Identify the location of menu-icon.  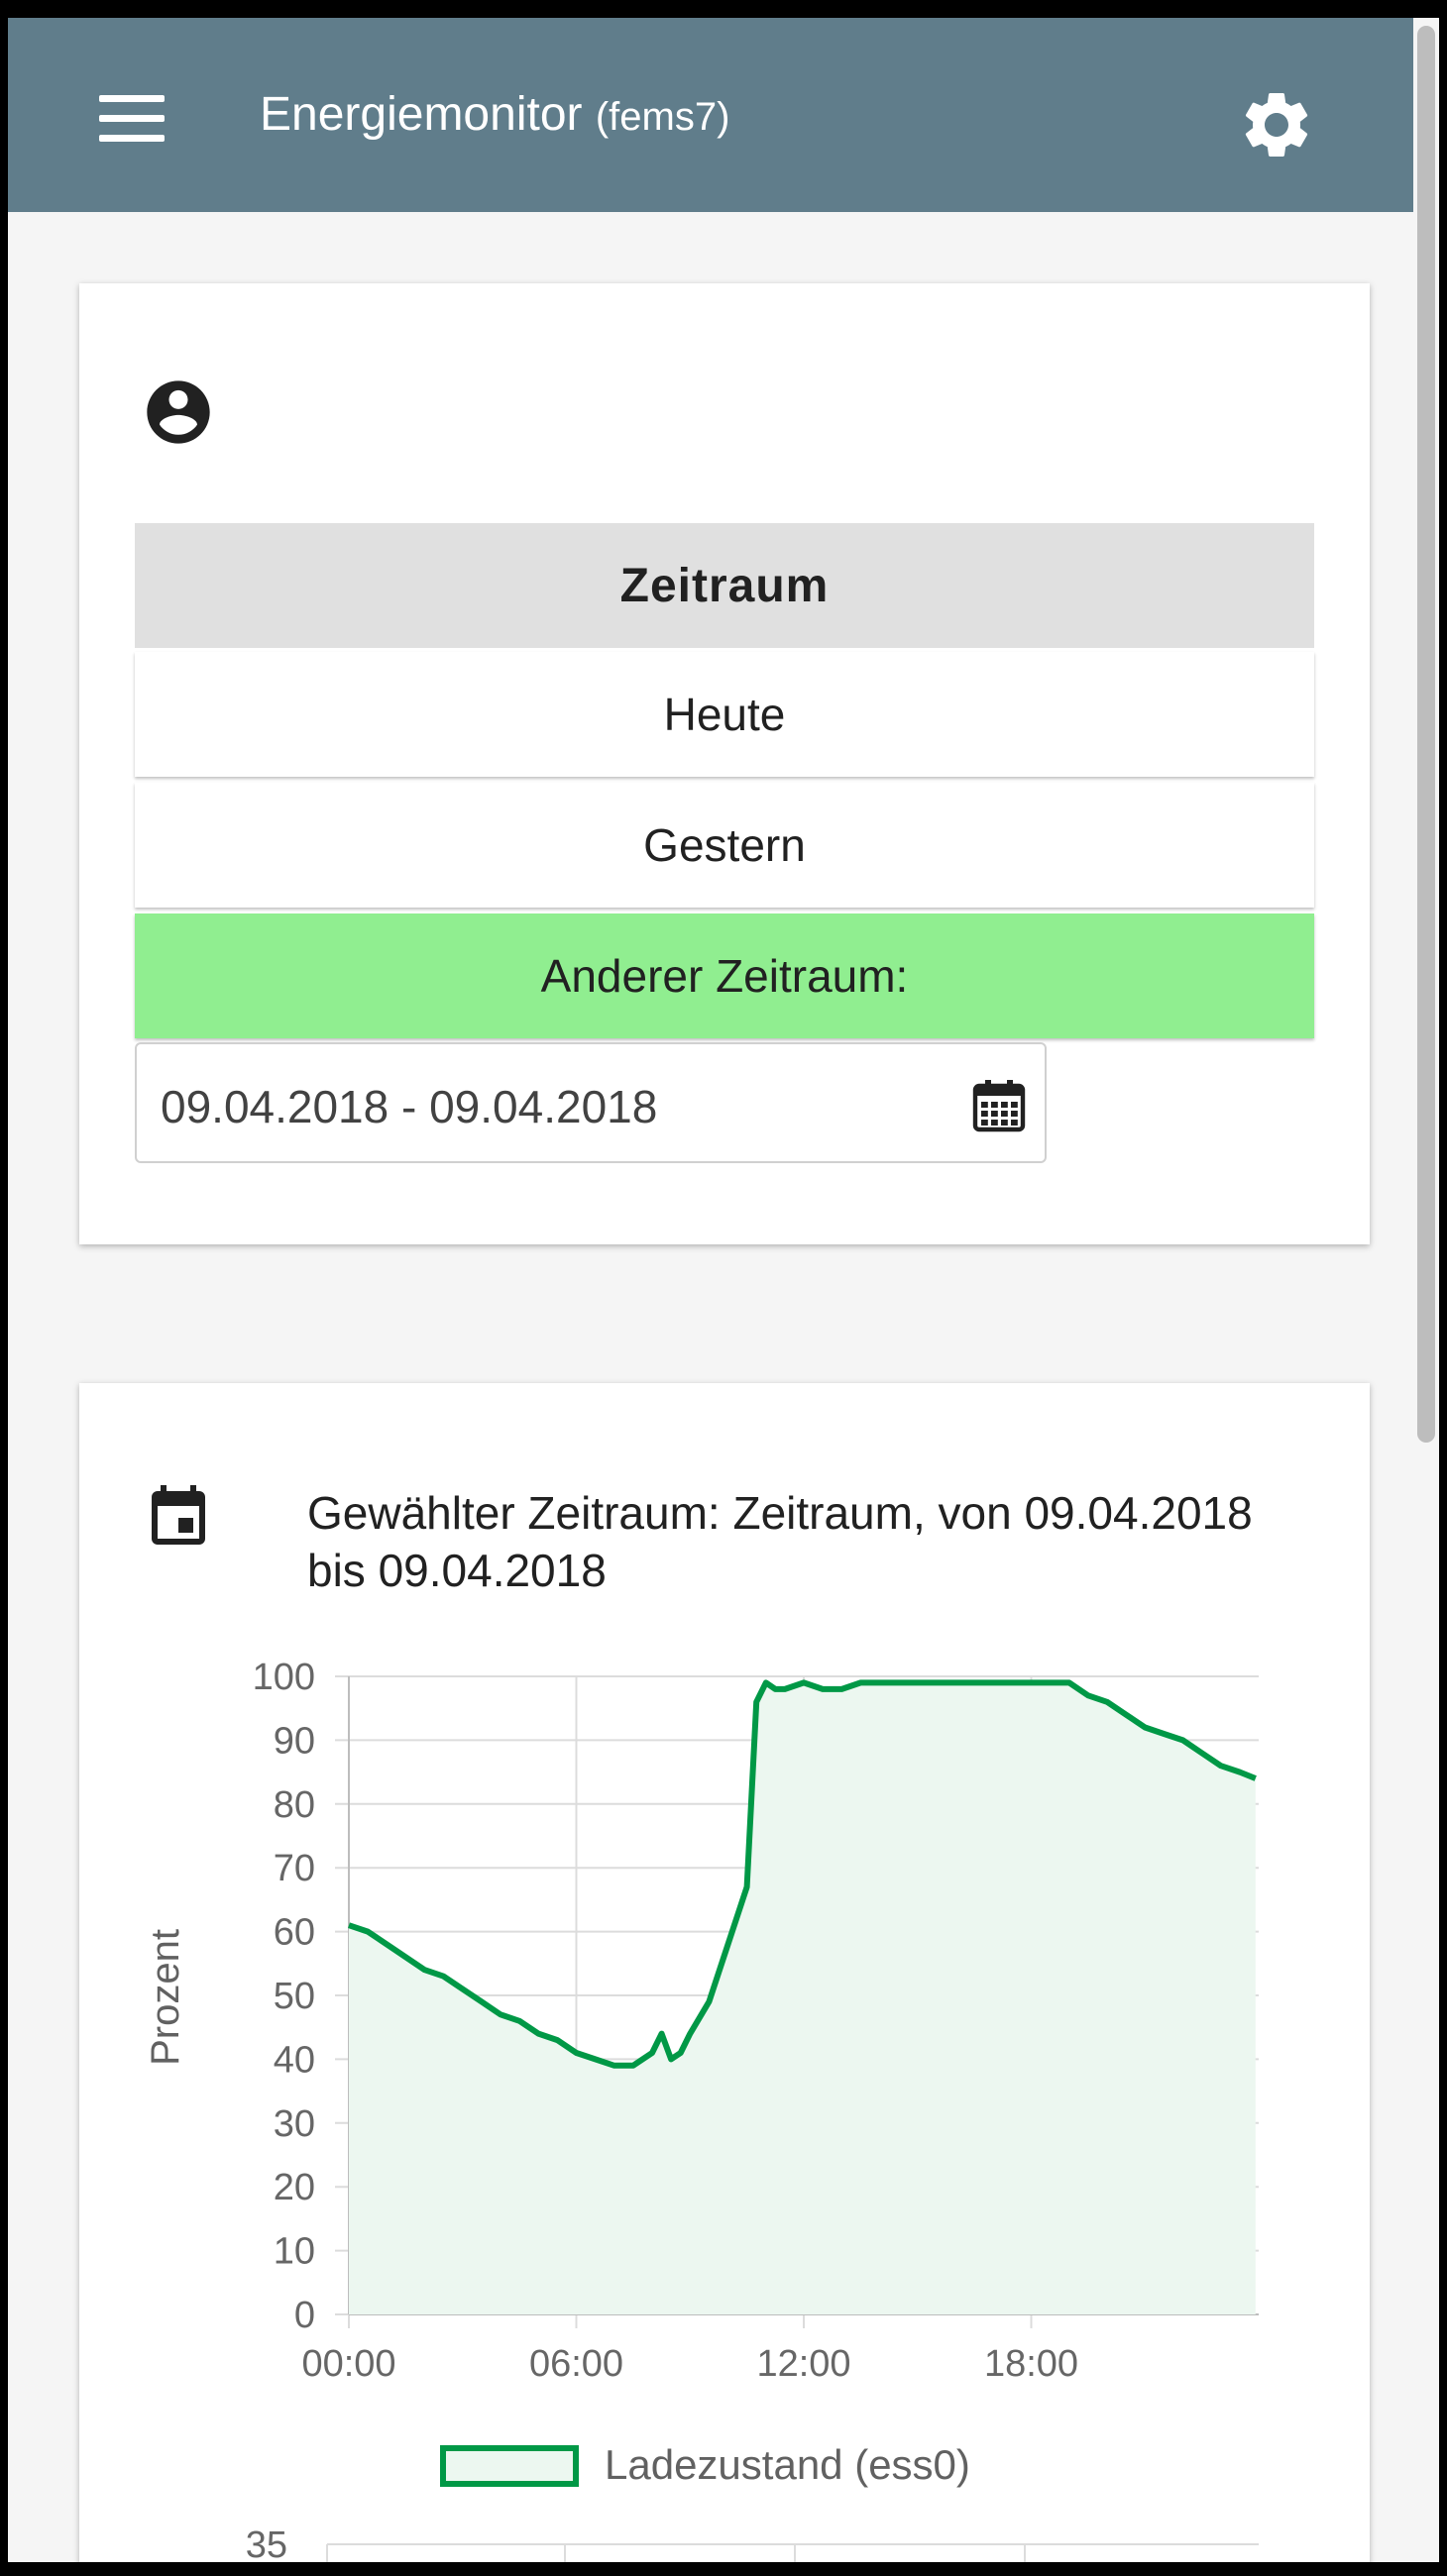
(132, 98).